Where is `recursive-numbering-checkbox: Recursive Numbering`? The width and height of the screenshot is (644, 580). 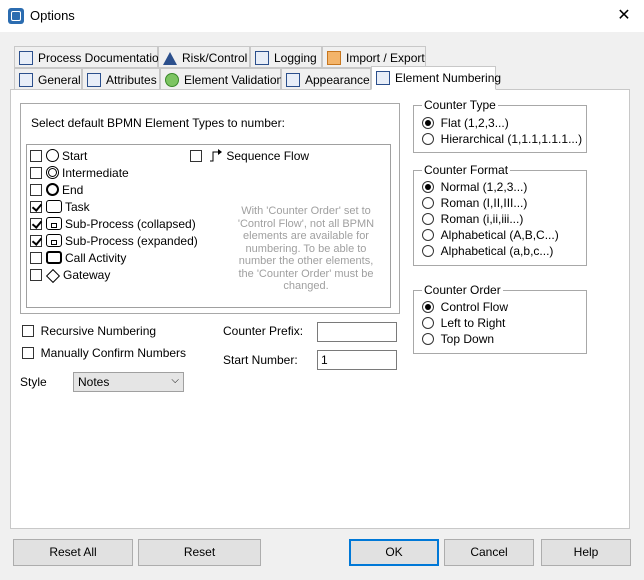 recursive-numbering-checkbox: Recursive Numbering is located at coordinates (89, 331).